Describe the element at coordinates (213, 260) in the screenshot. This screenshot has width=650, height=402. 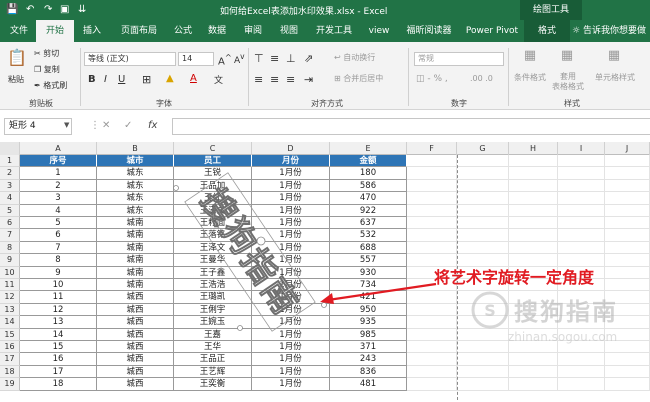
I see `table-cell: 王曼华` at that location.